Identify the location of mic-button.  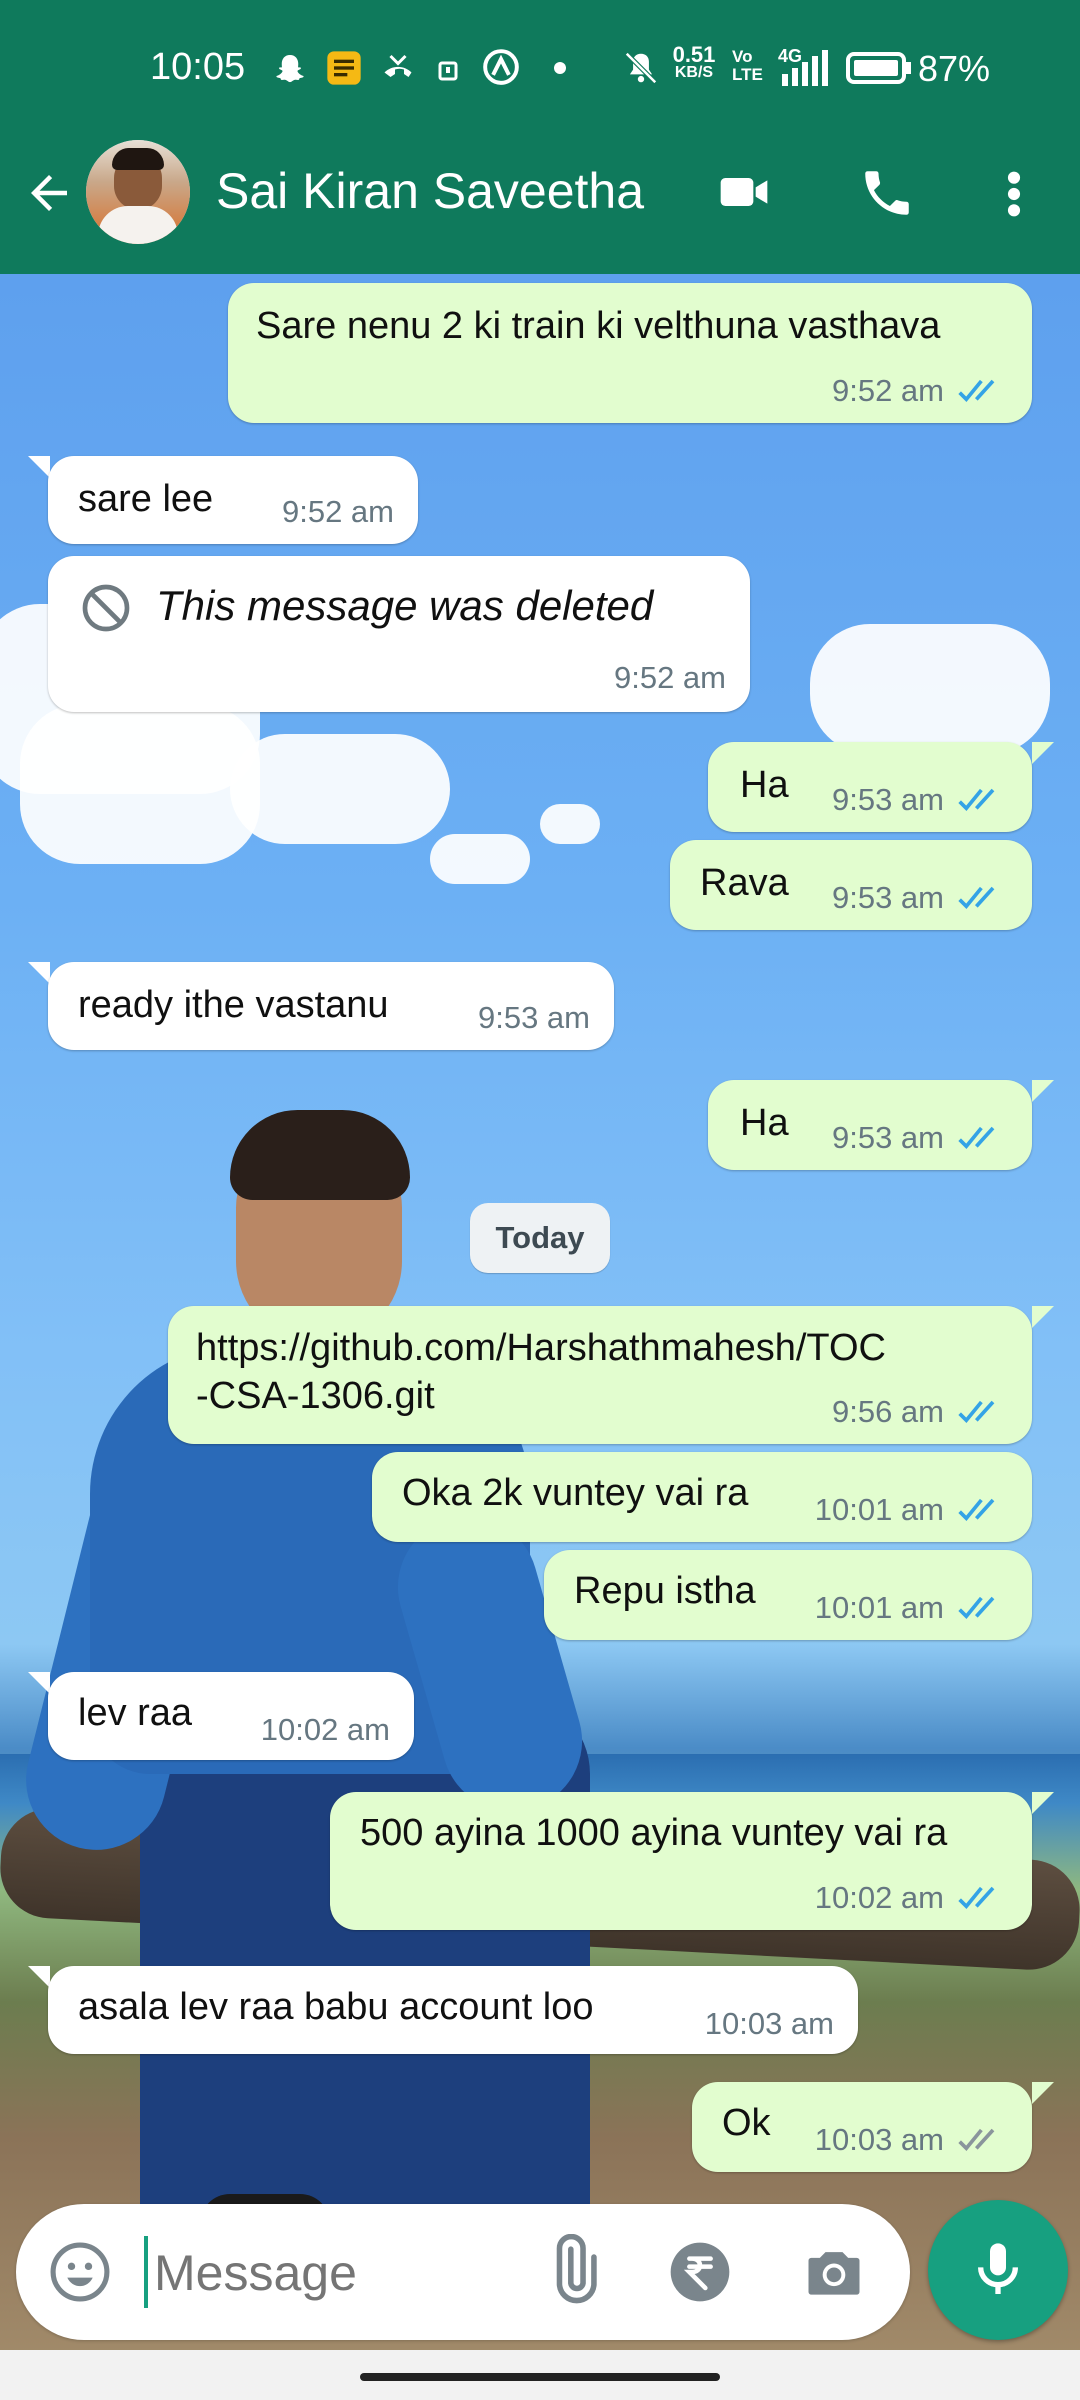
(998, 2270).